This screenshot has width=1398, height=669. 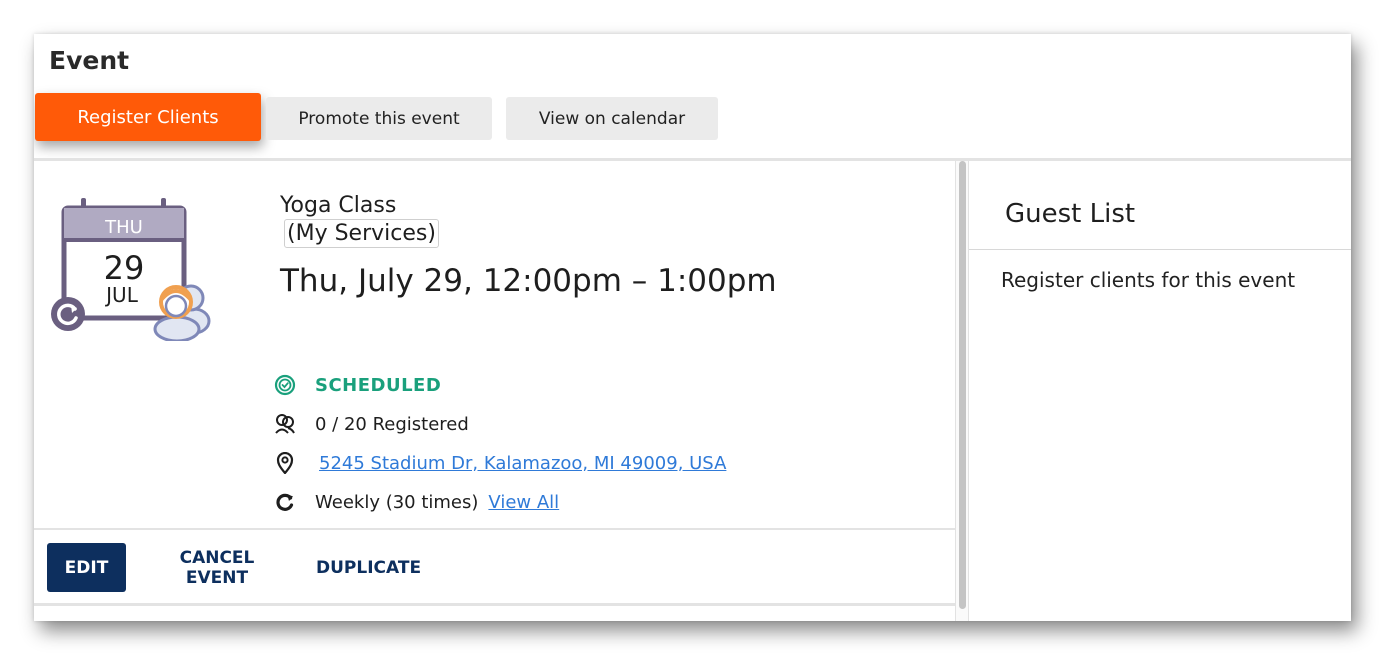 What do you see at coordinates (392, 424) in the screenshot?
I see `registered-count: 0 / 20 Registered` at bounding box center [392, 424].